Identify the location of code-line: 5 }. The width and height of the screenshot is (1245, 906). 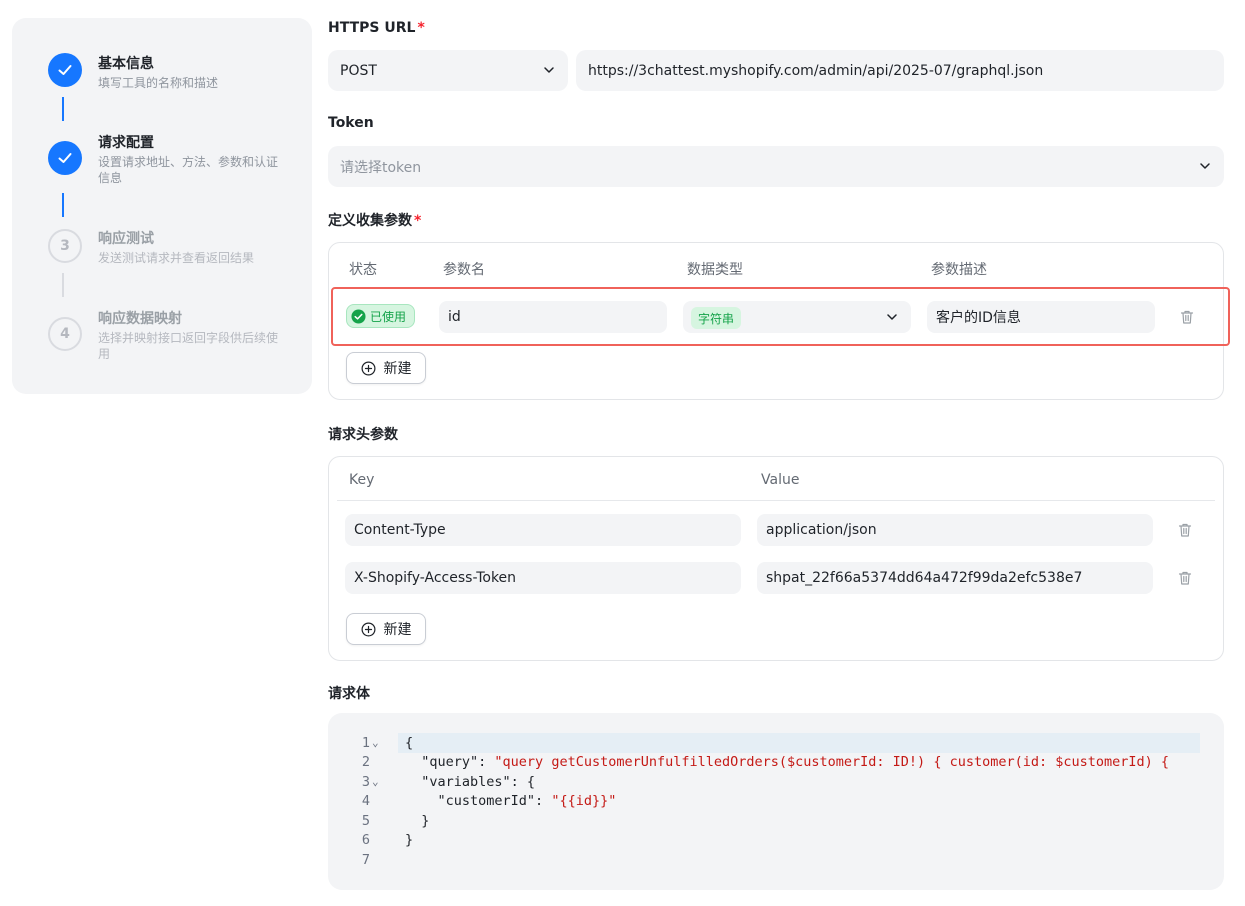
(776, 821).